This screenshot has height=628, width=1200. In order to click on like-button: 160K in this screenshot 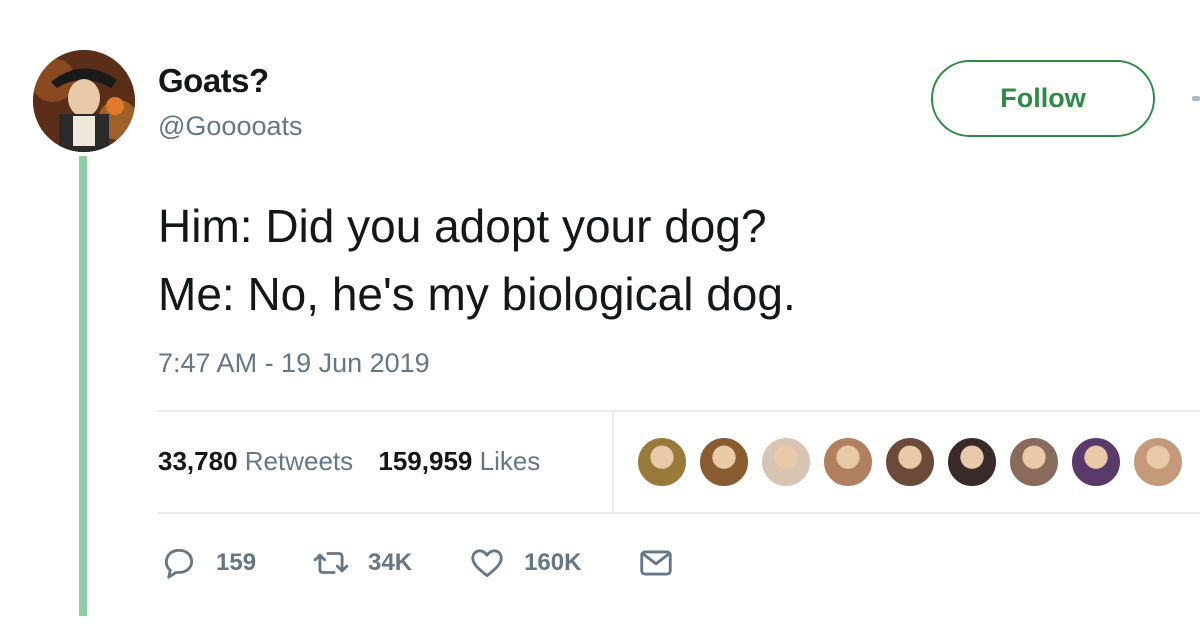, I will do `click(524, 563)`.